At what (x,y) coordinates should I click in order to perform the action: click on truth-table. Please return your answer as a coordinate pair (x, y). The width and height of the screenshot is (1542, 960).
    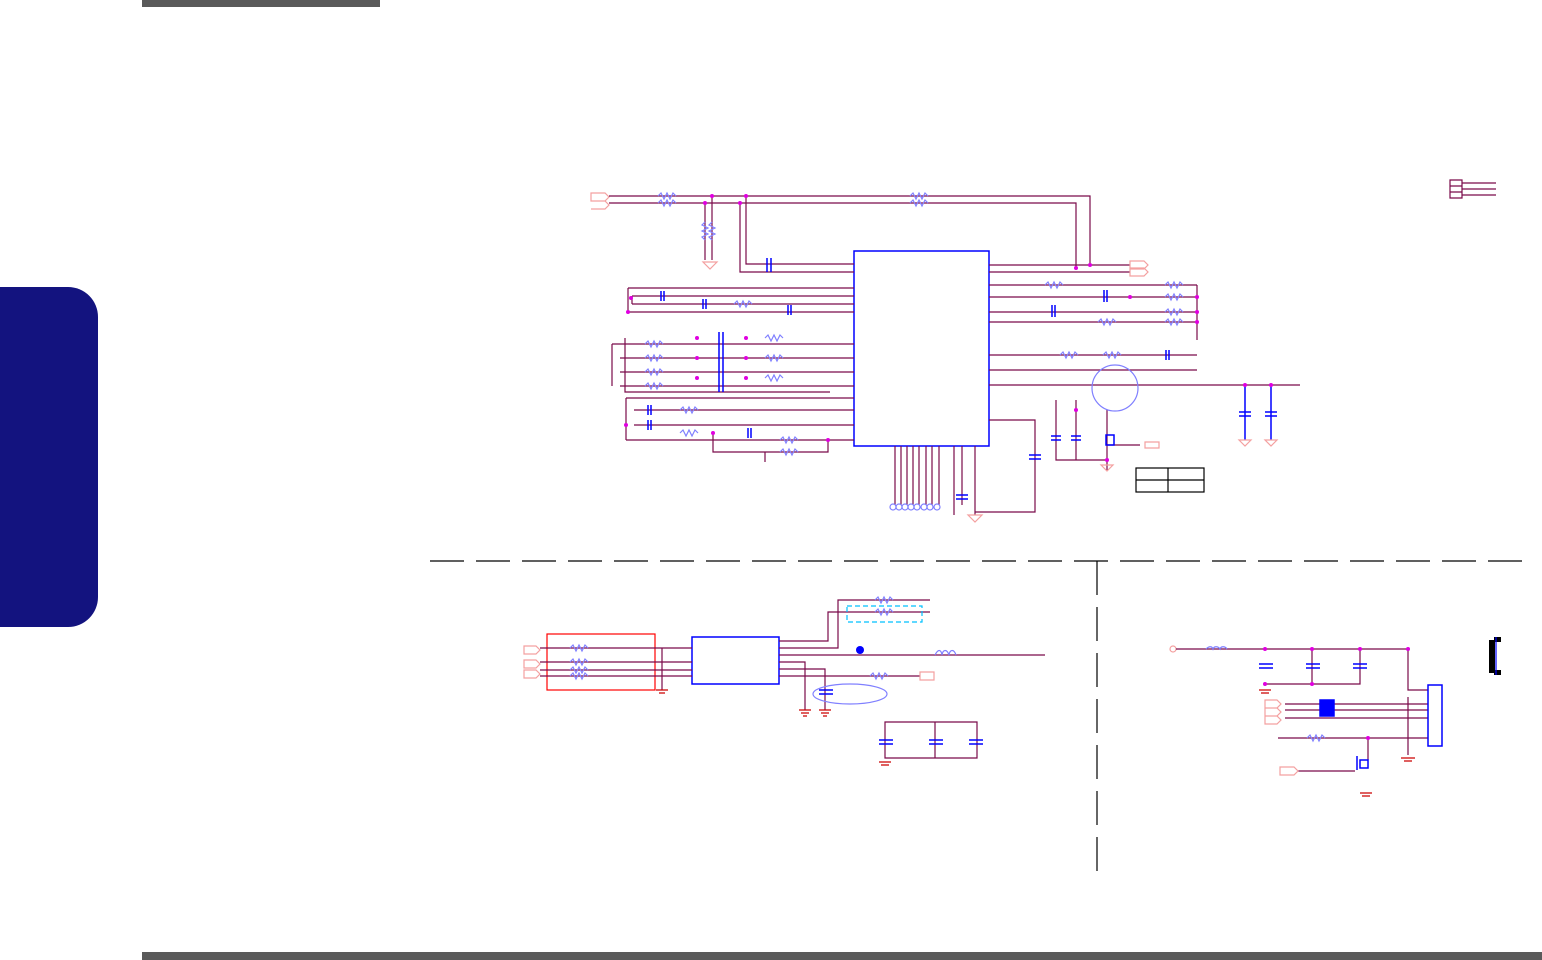
    Looking at the image, I should click on (1170, 480).